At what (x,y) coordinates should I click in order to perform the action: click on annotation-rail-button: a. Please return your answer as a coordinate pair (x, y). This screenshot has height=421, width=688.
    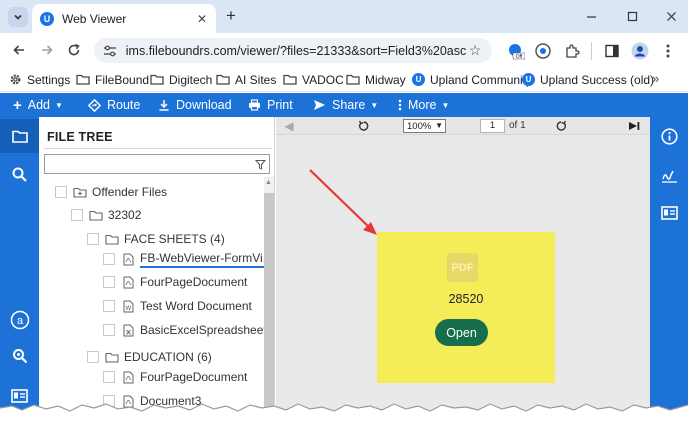
    Looking at the image, I should click on (19, 320).